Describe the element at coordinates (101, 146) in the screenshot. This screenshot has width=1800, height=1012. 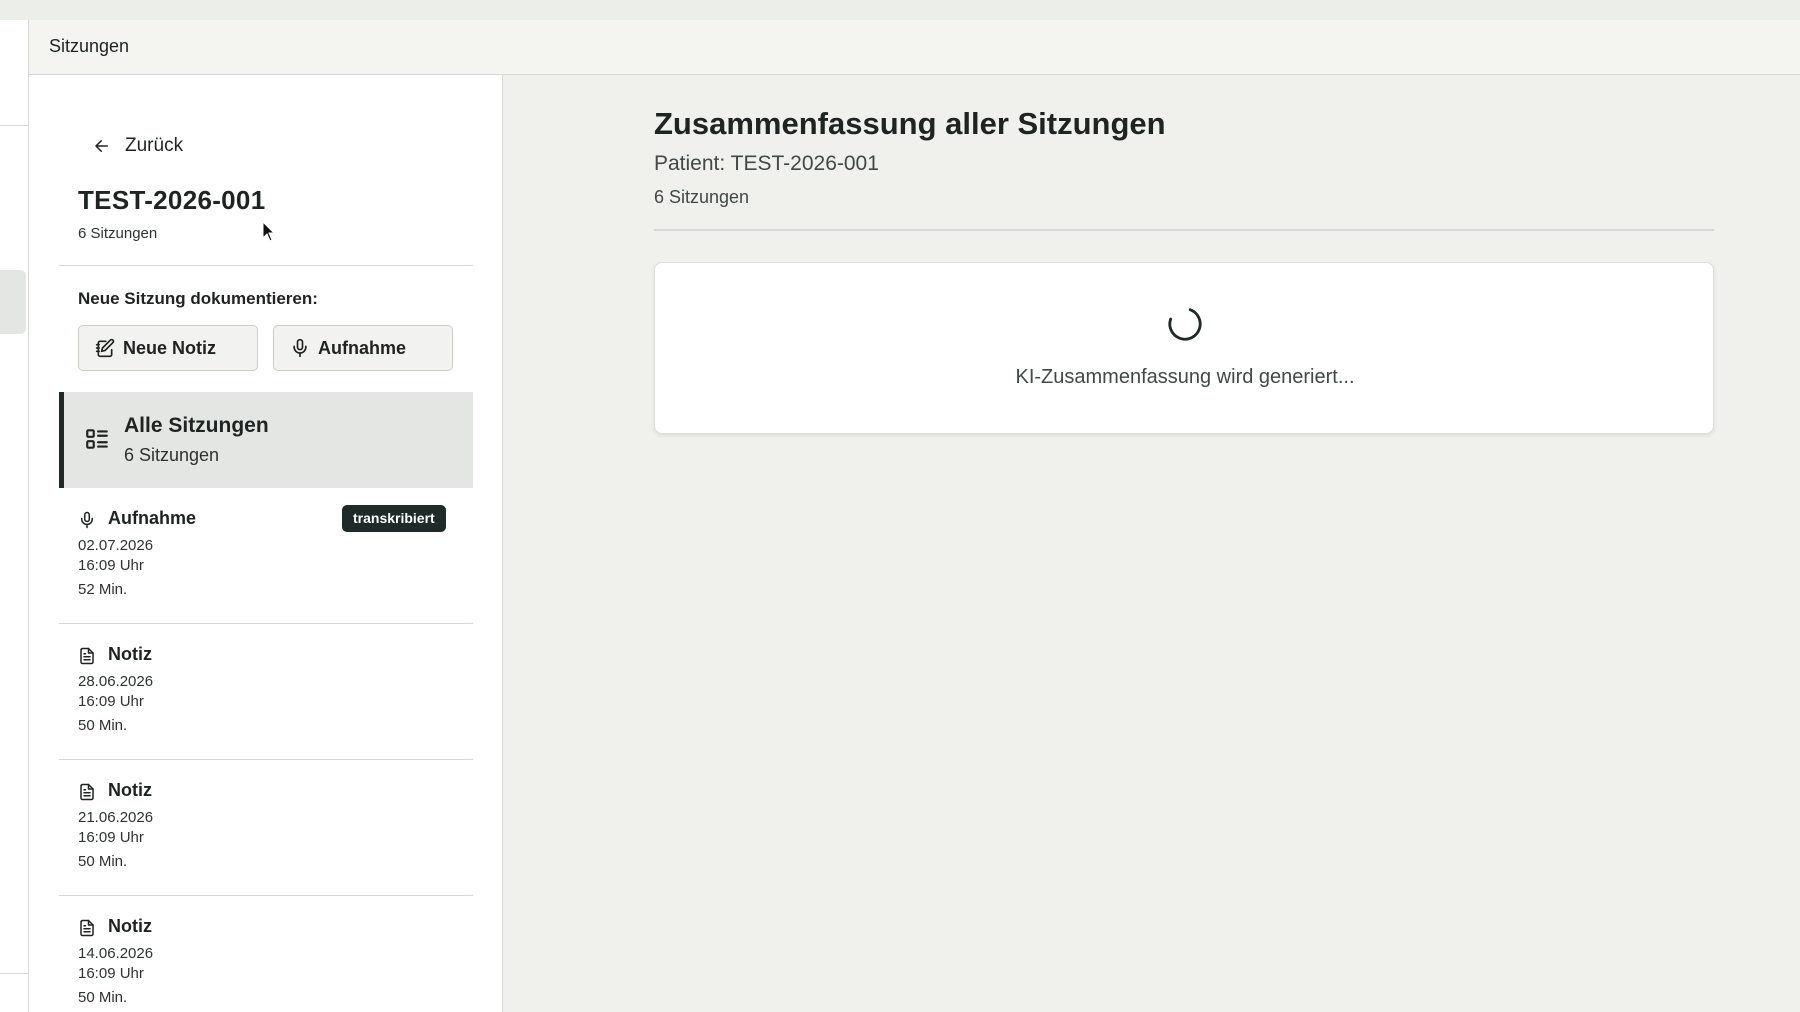
I see `arrow-left-icon` at that location.